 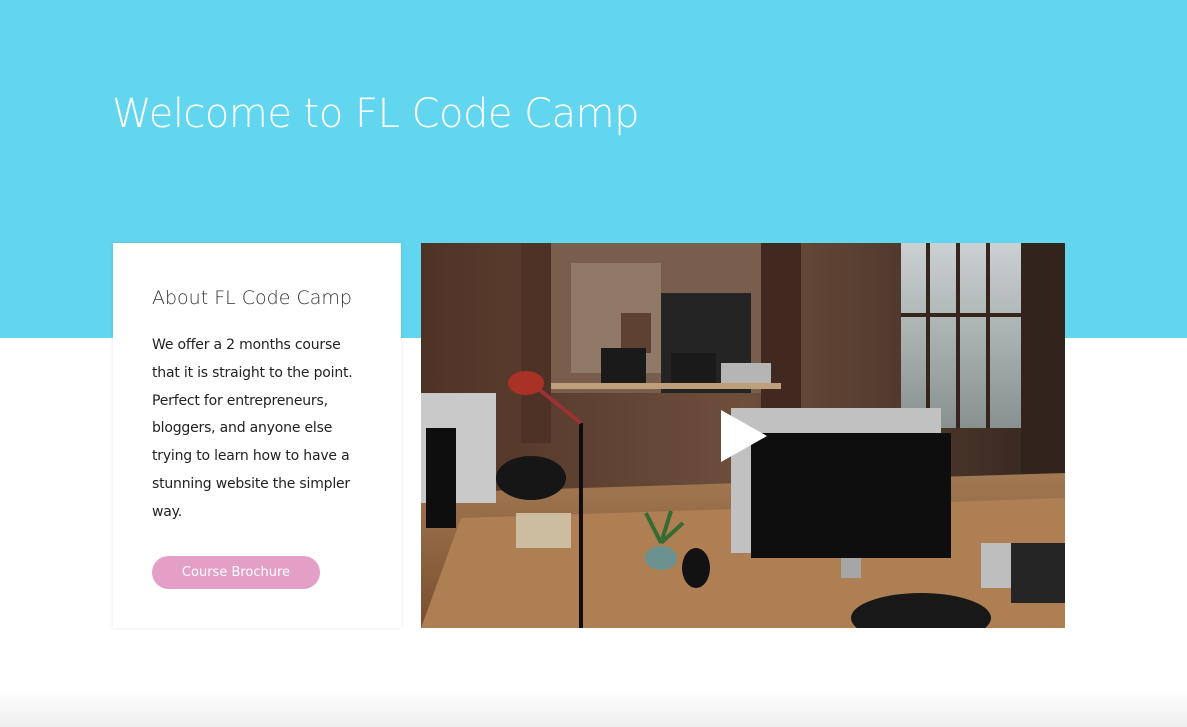 What do you see at coordinates (593, 708) in the screenshot?
I see `section-divider-shadow` at bounding box center [593, 708].